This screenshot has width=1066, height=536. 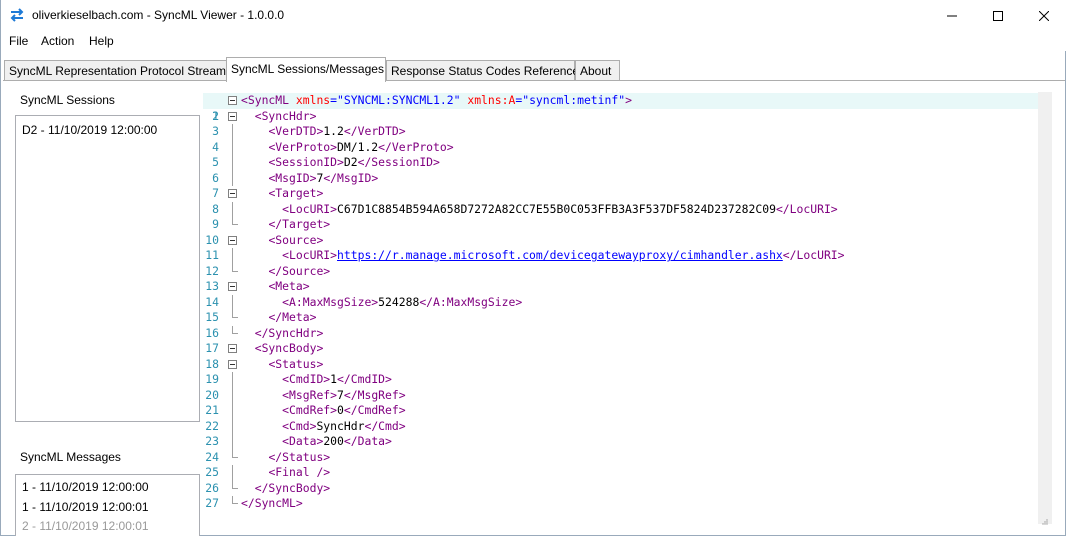 What do you see at coordinates (215, 115) in the screenshot?
I see `line-number: 2` at bounding box center [215, 115].